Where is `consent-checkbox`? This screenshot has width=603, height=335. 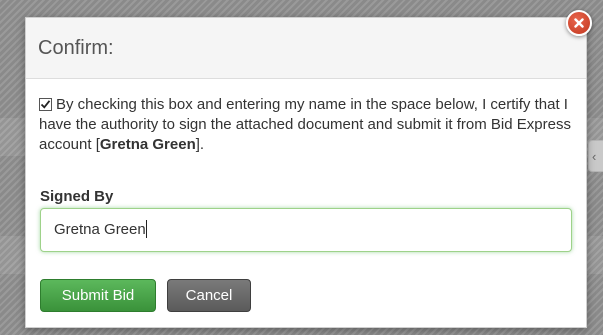
consent-checkbox is located at coordinates (45, 104).